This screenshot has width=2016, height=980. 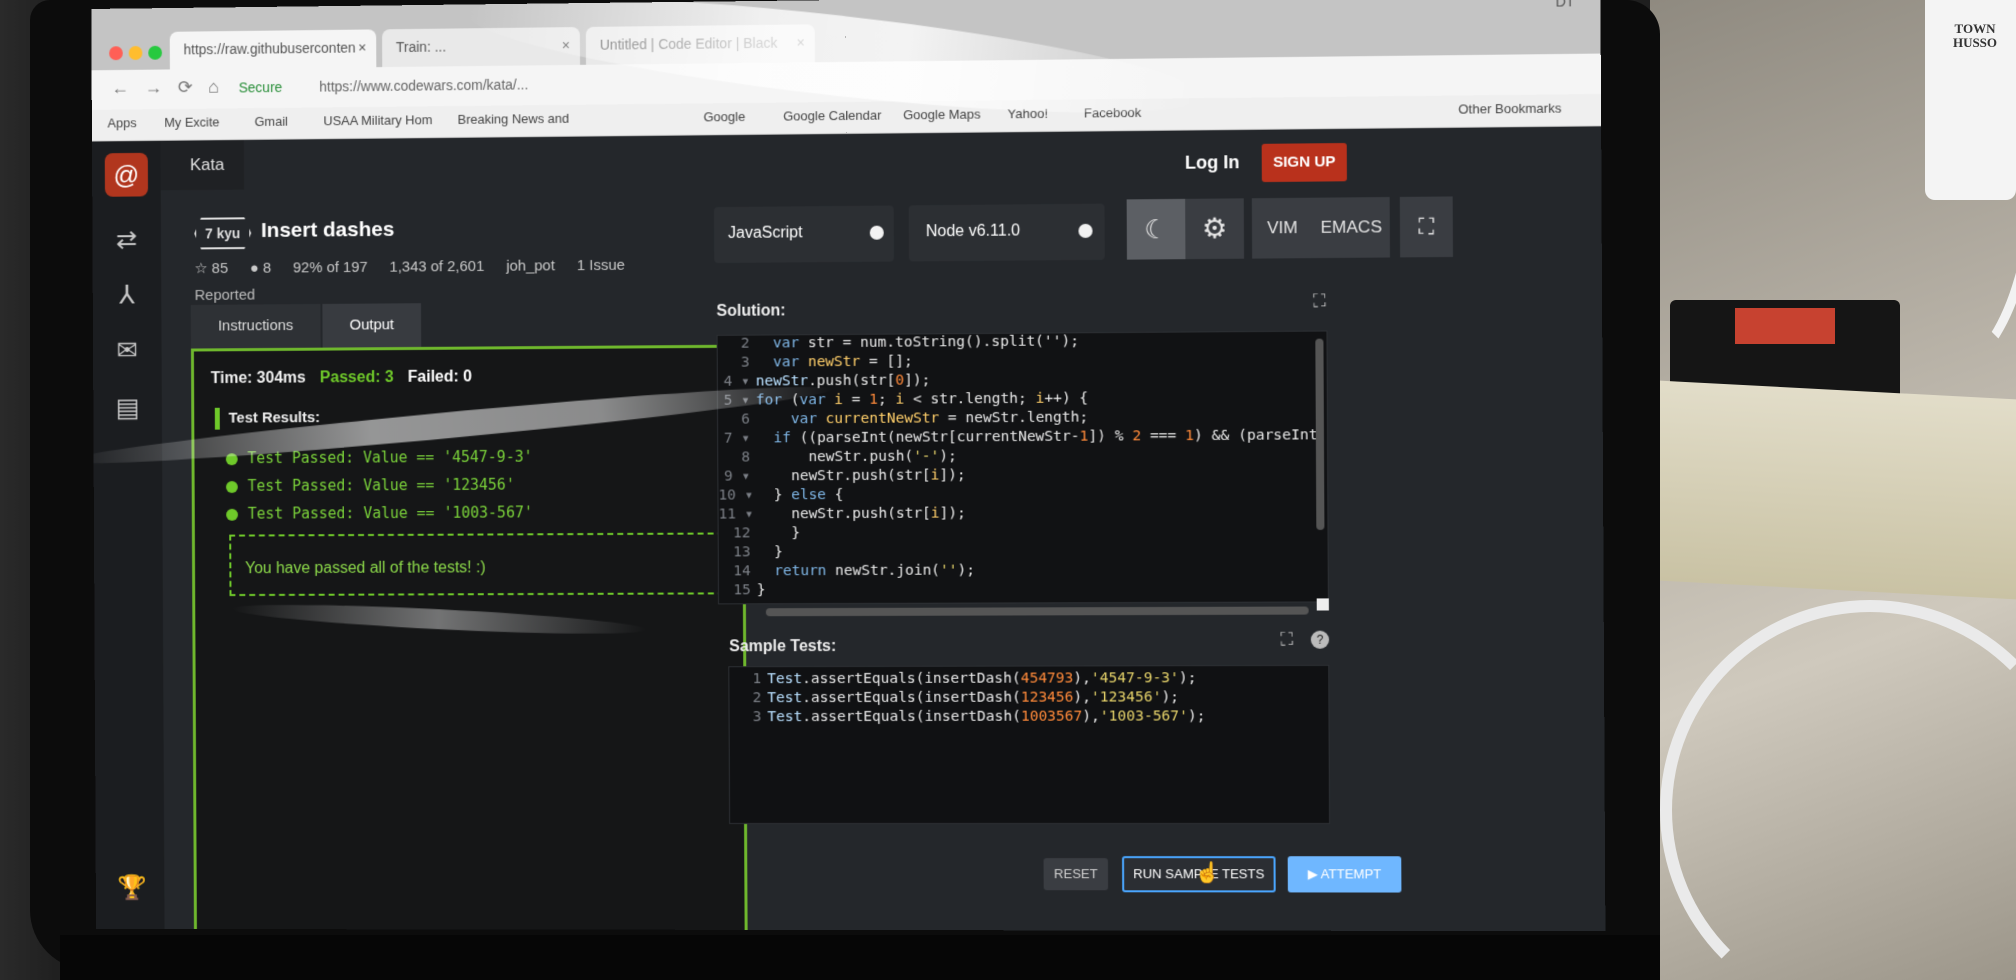 I want to click on side-nav, so click(x=128, y=536).